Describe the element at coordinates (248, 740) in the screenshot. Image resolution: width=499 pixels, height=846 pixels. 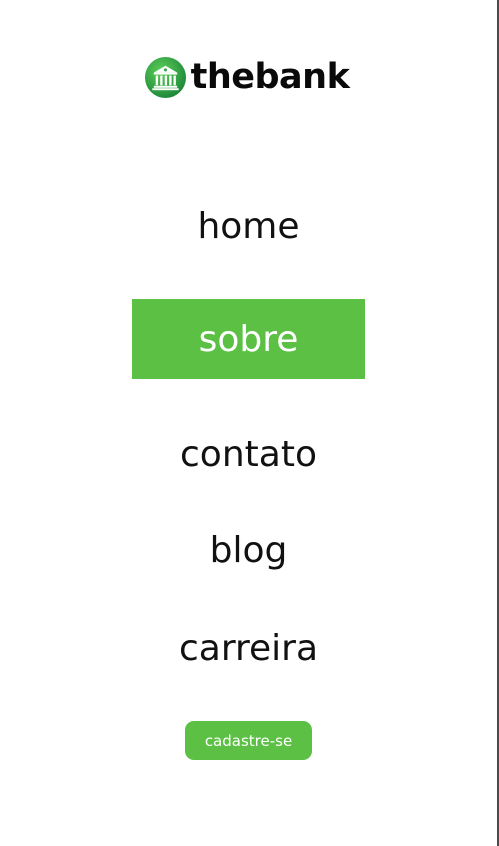
I see `signup-button: cadastre-se` at that location.